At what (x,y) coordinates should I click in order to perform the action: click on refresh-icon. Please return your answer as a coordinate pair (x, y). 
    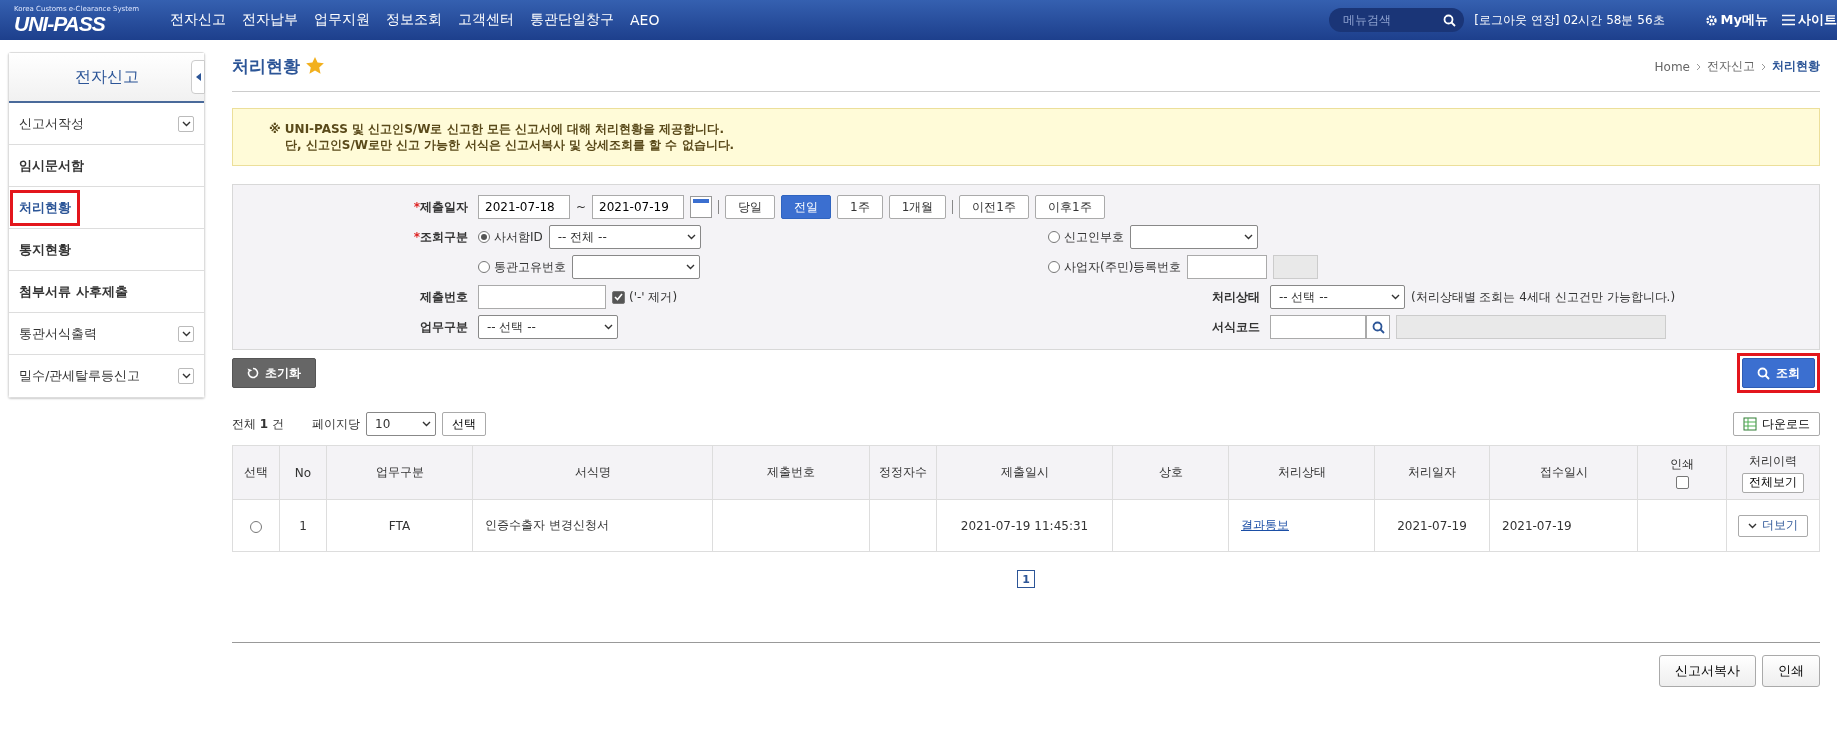
    Looking at the image, I should click on (253, 373).